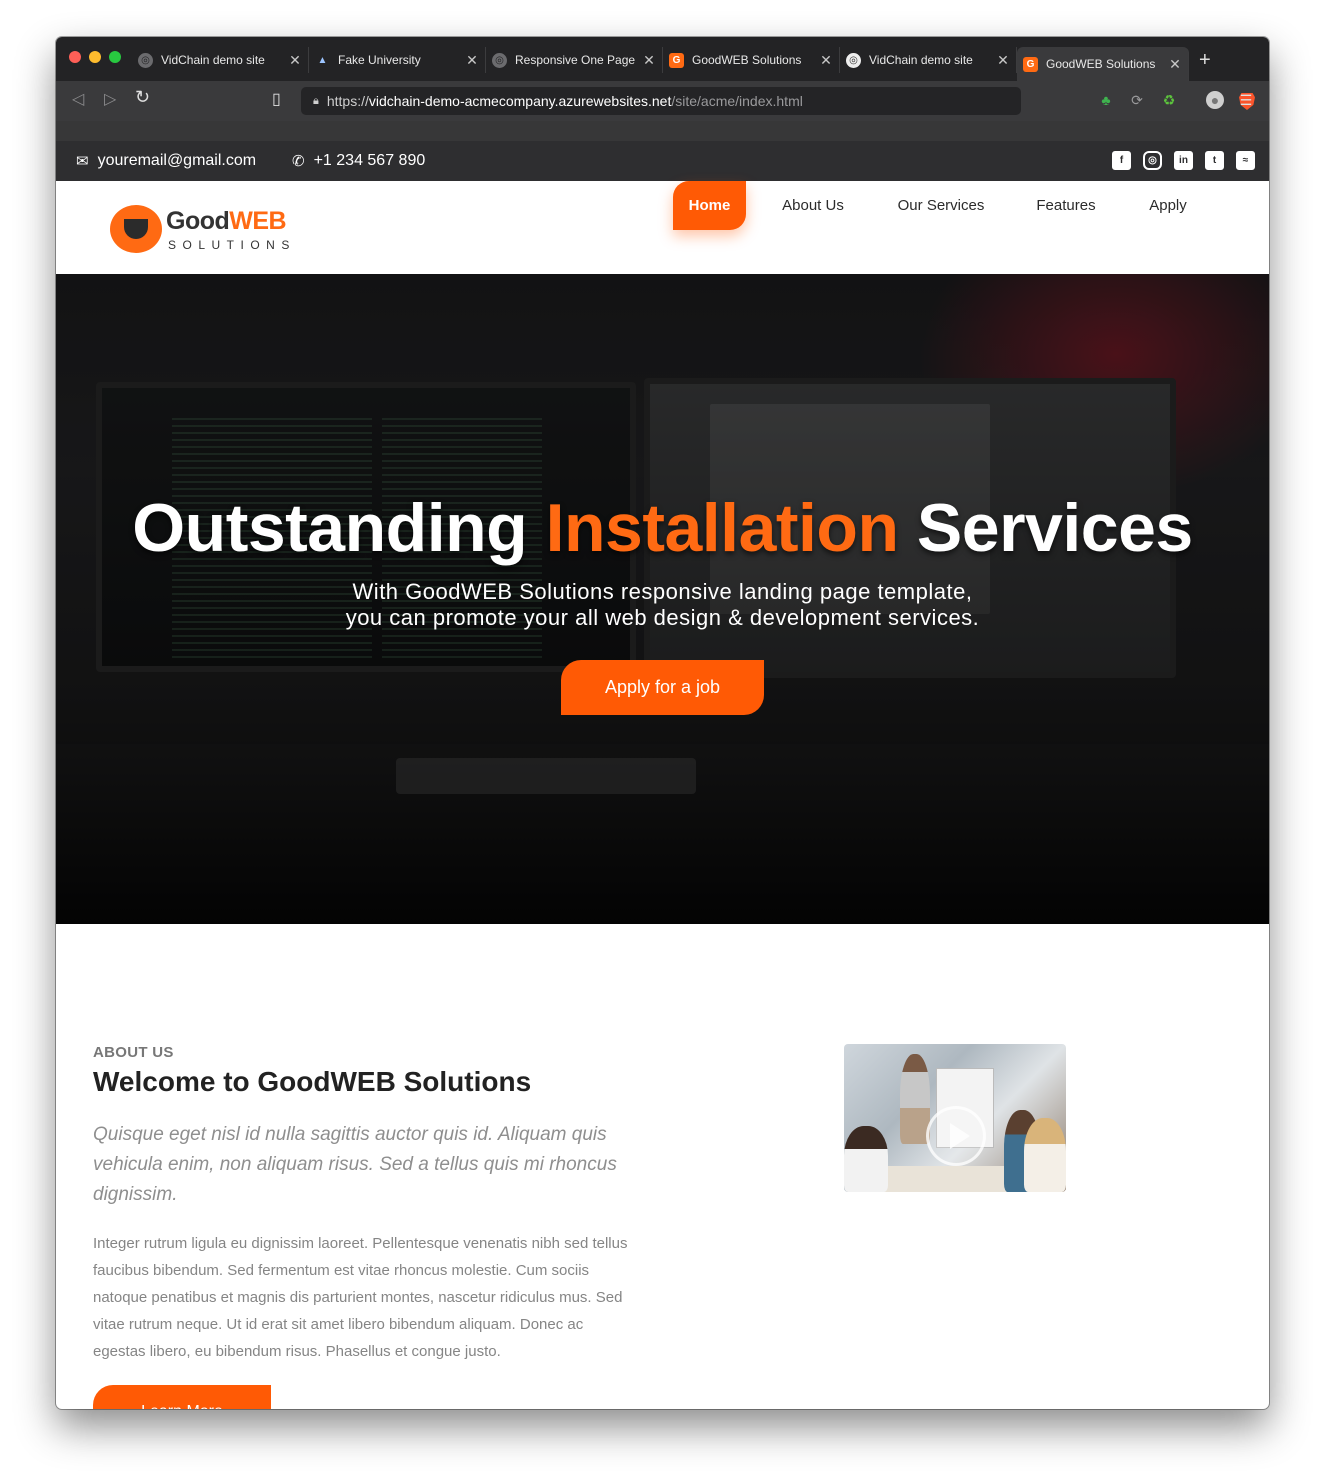 The width and height of the screenshot is (1325, 1483). What do you see at coordinates (737, 101) in the screenshot?
I see `url-path: /site/acme/index.html` at bounding box center [737, 101].